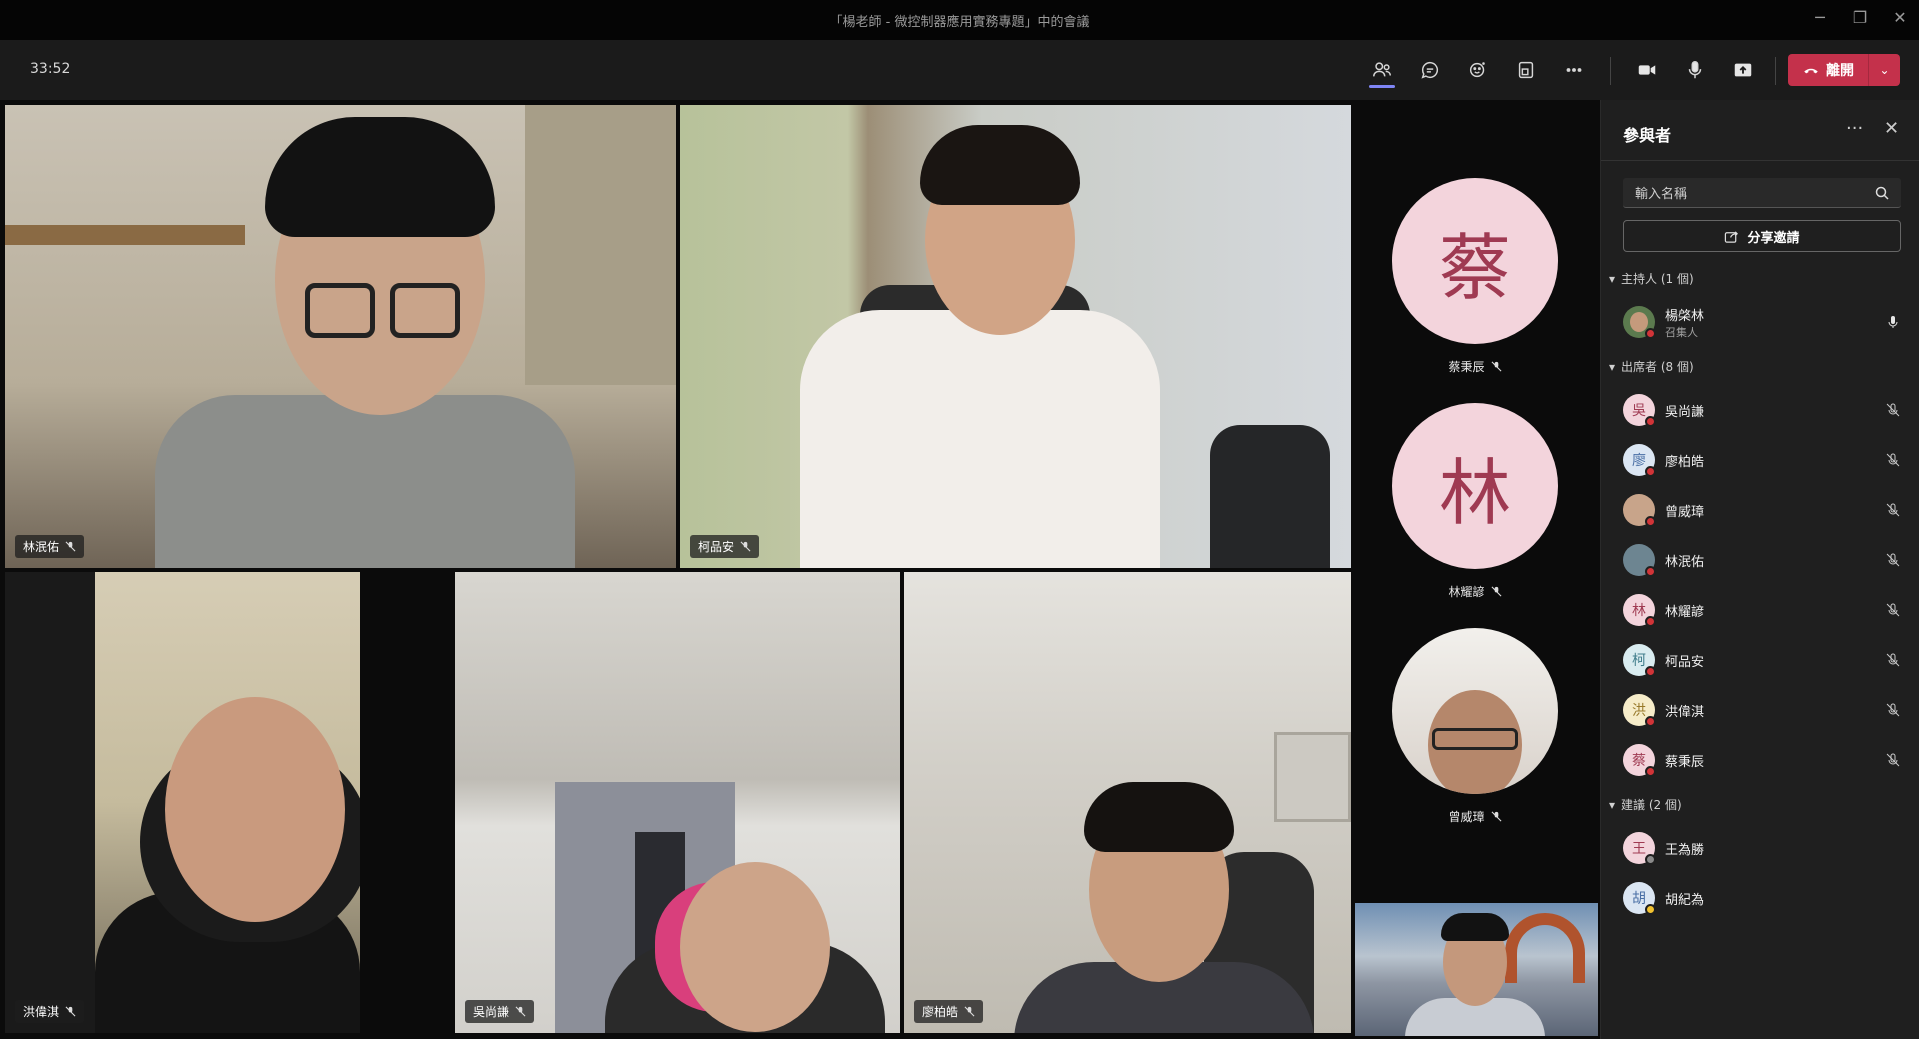 The width and height of the screenshot is (1919, 1039). What do you see at coordinates (1476, 969) in the screenshot?
I see `self-view` at bounding box center [1476, 969].